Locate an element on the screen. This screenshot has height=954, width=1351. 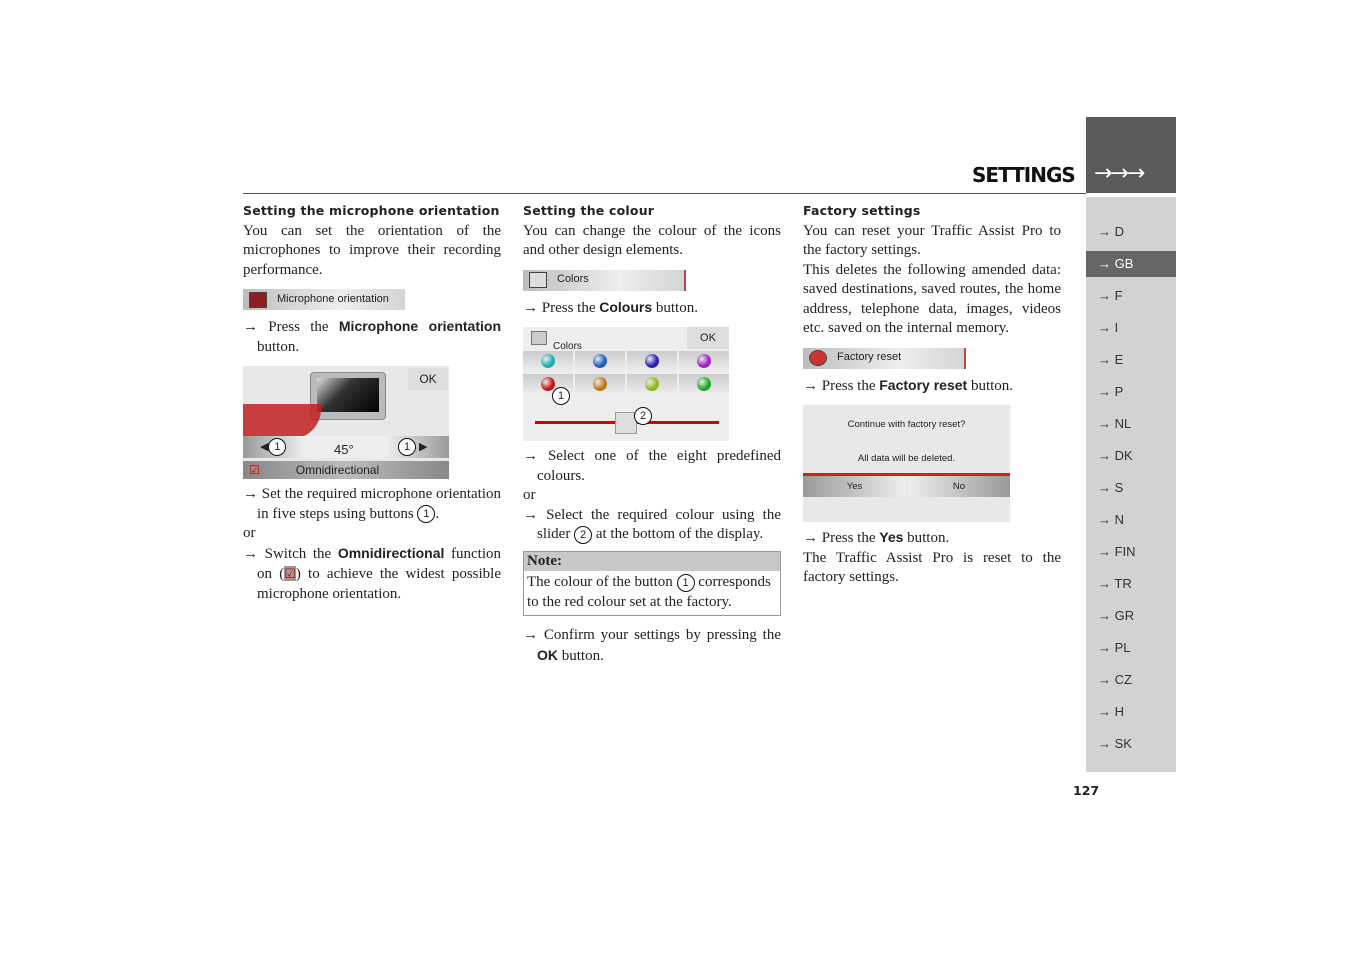
page-title: SETTINGS is located at coordinates (1024, 175).